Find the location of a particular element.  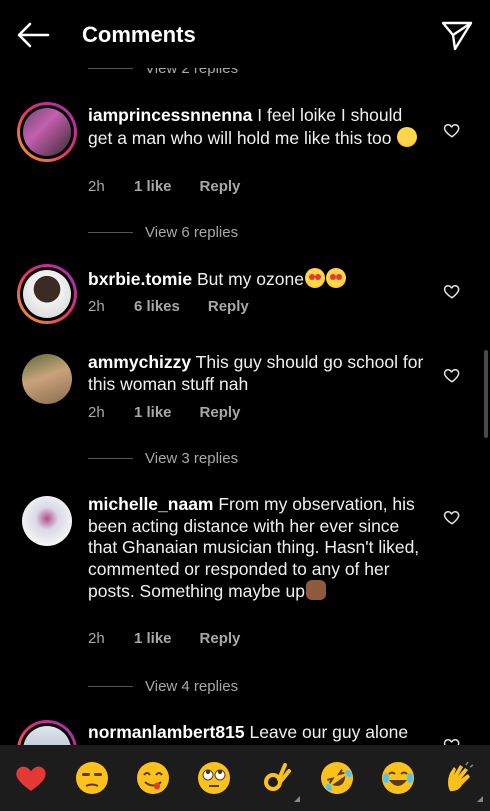

face-savoring-food-emoji-button is located at coordinates (153, 778).